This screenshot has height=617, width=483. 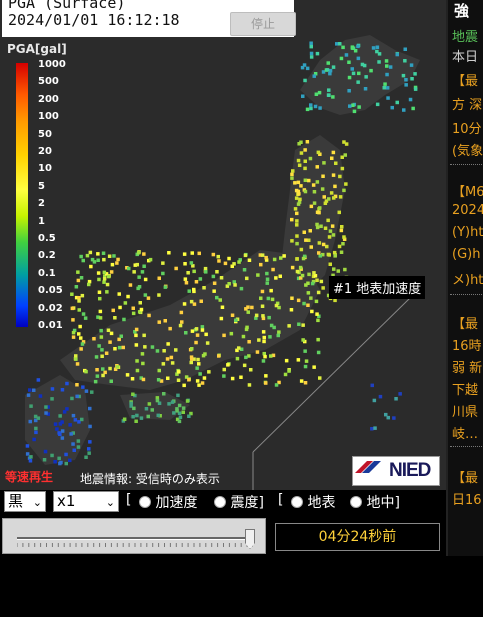 What do you see at coordinates (220, 502) in the screenshot?
I see `radio-icon` at bounding box center [220, 502].